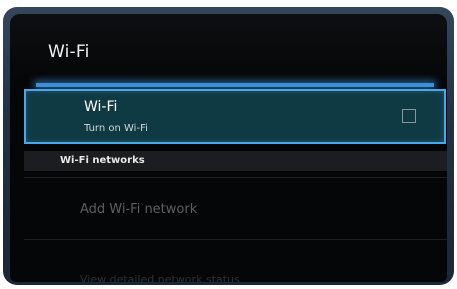 This screenshot has height=289, width=457. What do you see at coordinates (69, 52) in the screenshot?
I see `page-title: Wi-Fi` at bounding box center [69, 52].